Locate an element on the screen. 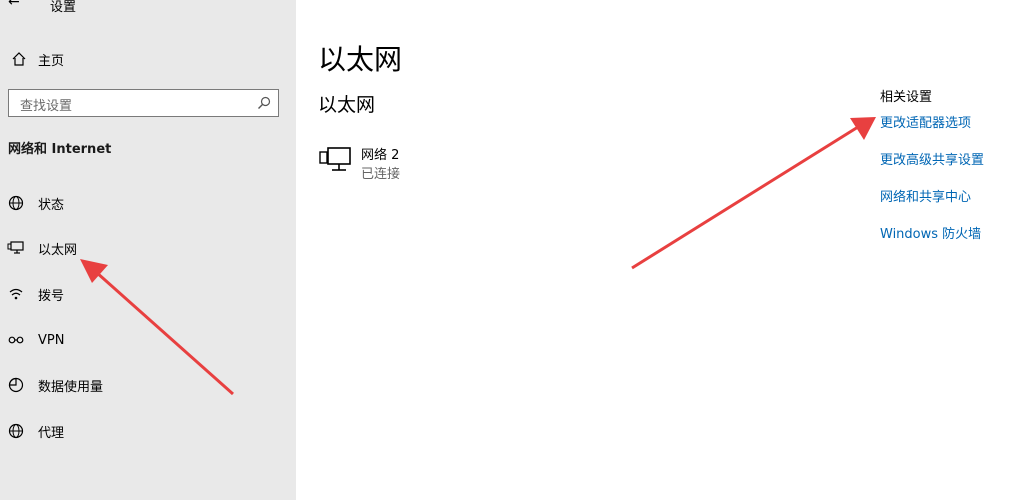 This screenshot has width=1009, height=500. link-change-adapter-options: 更改适配器选项 is located at coordinates (925, 121).